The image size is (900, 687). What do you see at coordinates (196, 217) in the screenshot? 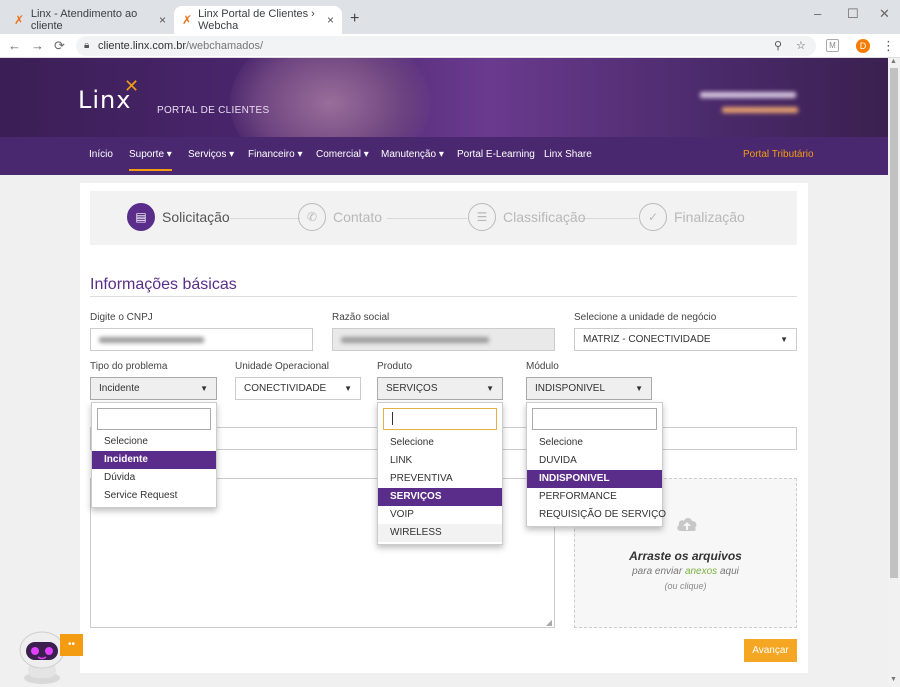
I see `step-label: Solicitação` at bounding box center [196, 217].